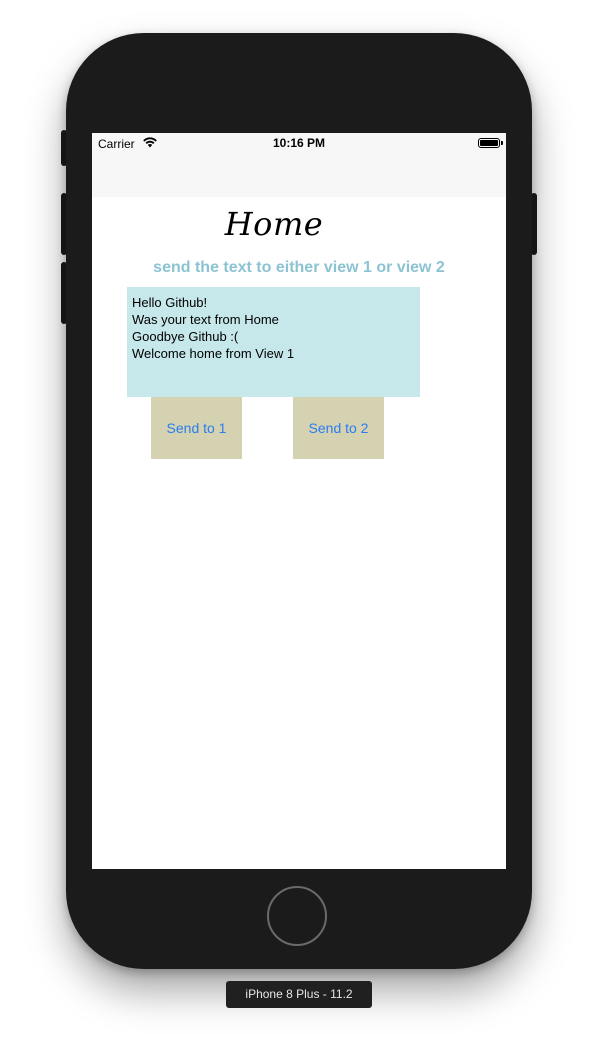 This screenshot has height=1050, width=598. I want to click on battery-icon, so click(489, 143).